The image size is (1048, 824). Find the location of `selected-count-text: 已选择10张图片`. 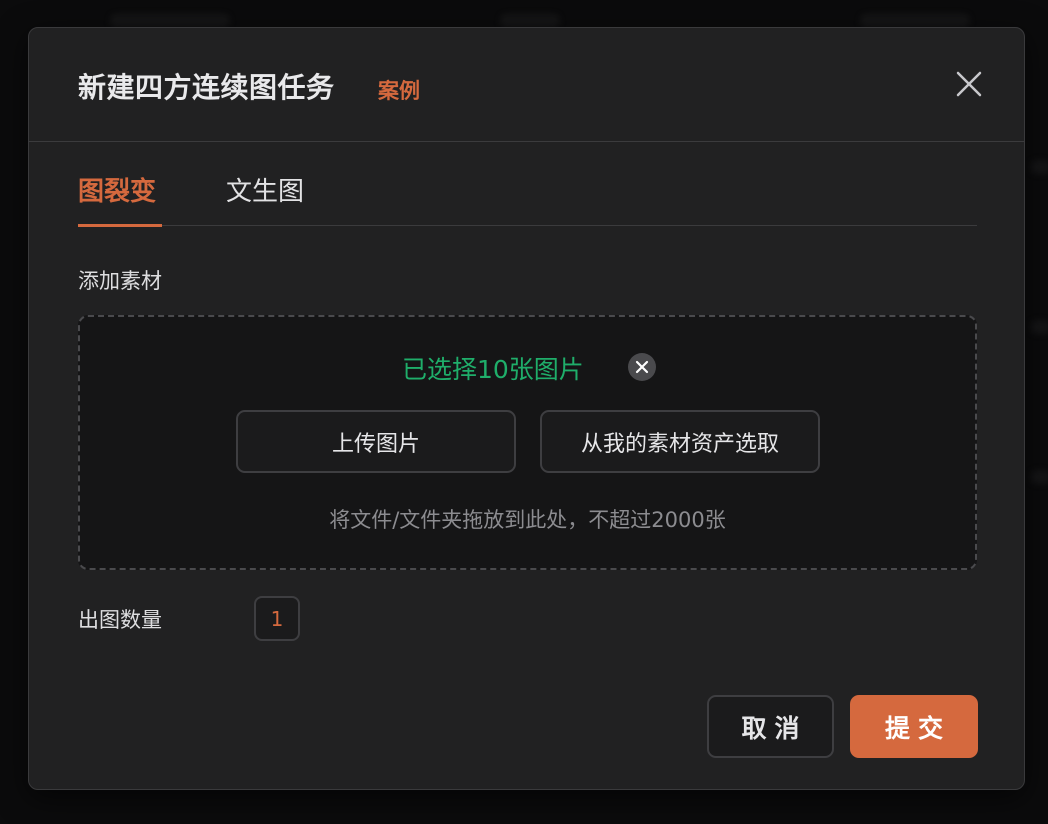

selected-count-text: 已选择10张图片 is located at coordinates (493, 369).